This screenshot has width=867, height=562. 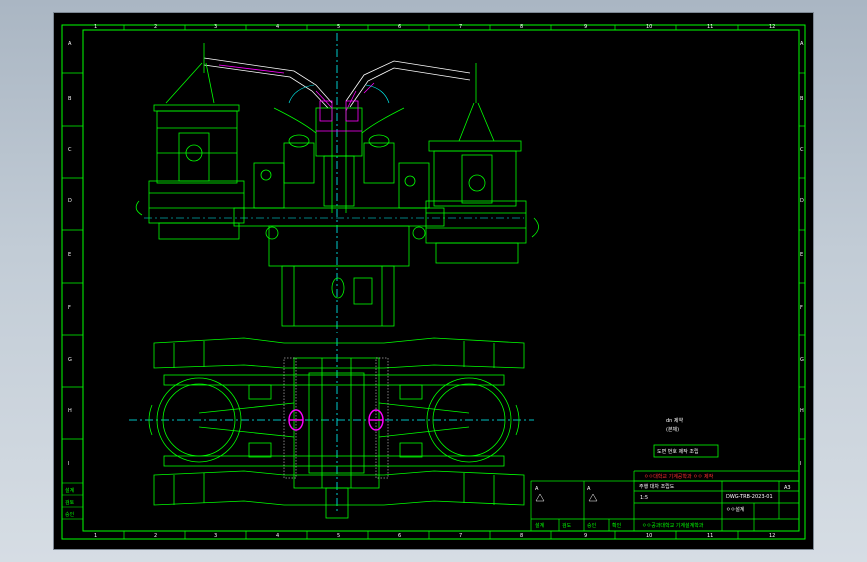 What do you see at coordinates (70, 201) in the screenshot?
I see `row-label-left: D` at bounding box center [70, 201].